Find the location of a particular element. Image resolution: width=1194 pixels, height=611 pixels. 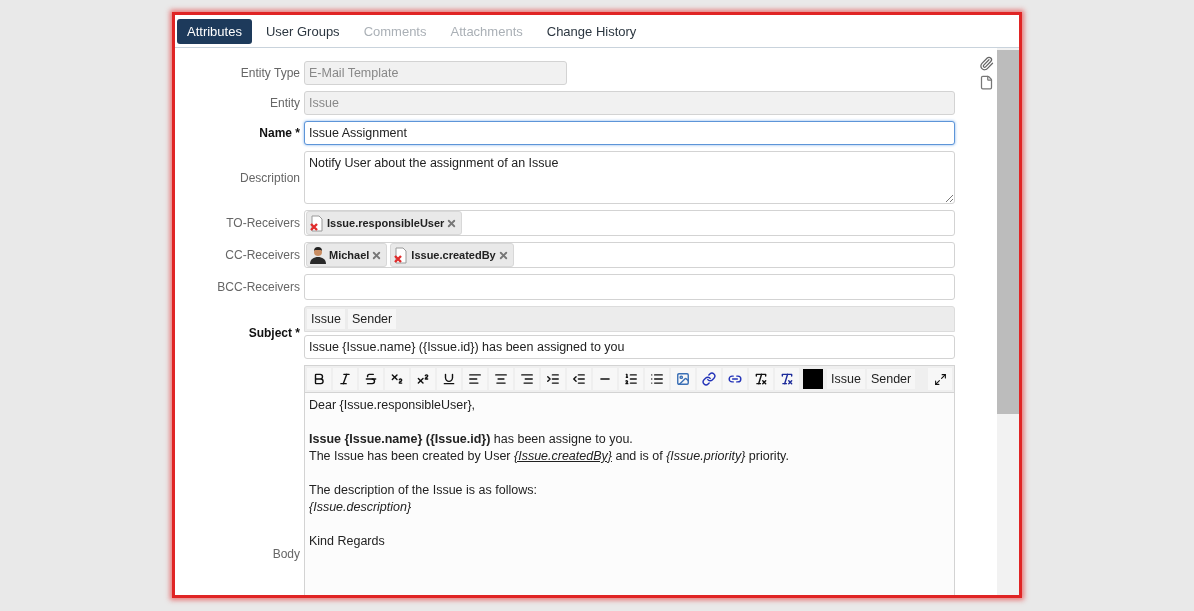

receivers-field: Michael Issue.createdBy is located at coordinates (629, 255).